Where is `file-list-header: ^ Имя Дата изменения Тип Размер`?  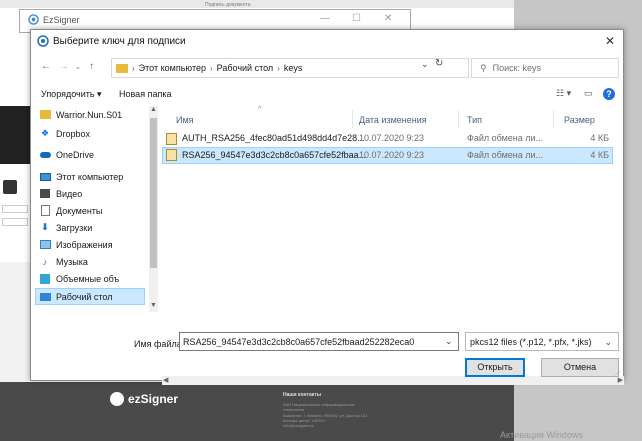 file-list-header: ^ Имя Дата изменения Тип Размер is located at coordinates (393, 117).